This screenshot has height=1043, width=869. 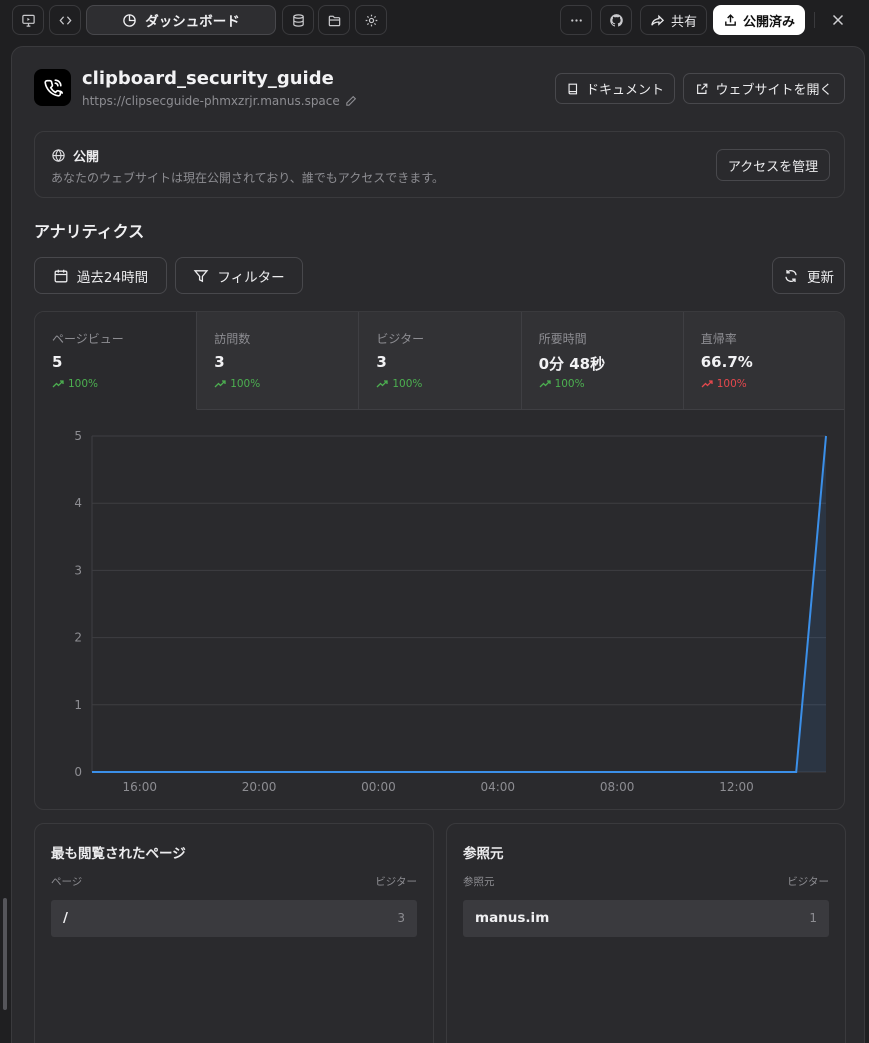 What do you see at coordinates (813, 918) in the screenshot?
I see `row-value: 1` at bounding box center [813, 918].